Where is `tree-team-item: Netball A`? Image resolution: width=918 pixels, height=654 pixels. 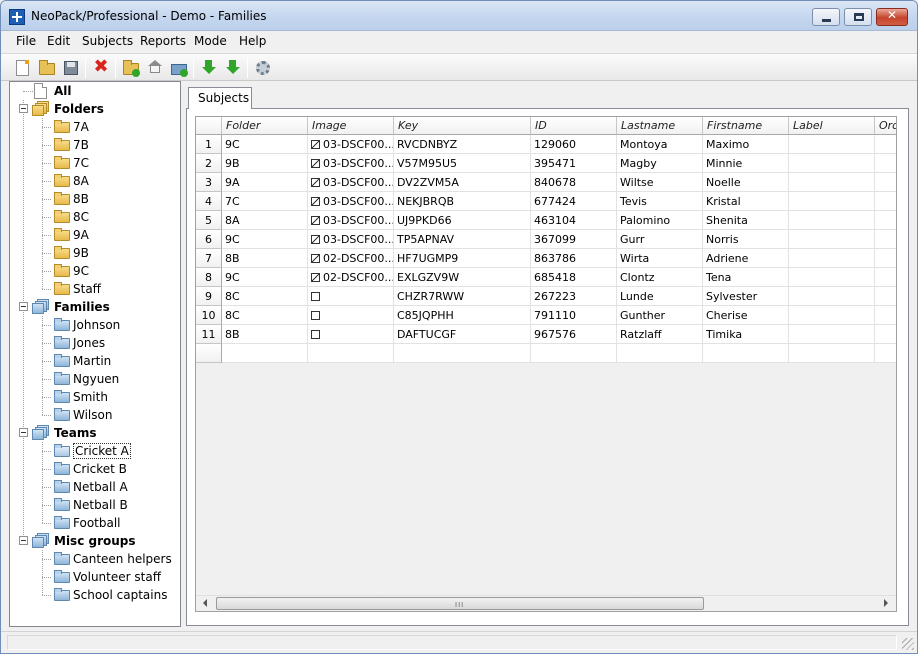
tree-team-item: Netball A is located at coordinates (95, 487).